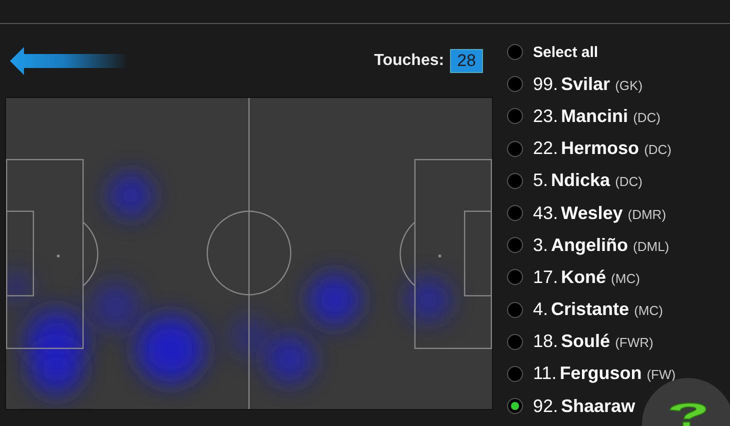 This screenshot has height=426, width=730. Describe the element at coordinates (604, 373) in the screenshot. I see `player-label: 11. Ferguson (FW)` at that location.